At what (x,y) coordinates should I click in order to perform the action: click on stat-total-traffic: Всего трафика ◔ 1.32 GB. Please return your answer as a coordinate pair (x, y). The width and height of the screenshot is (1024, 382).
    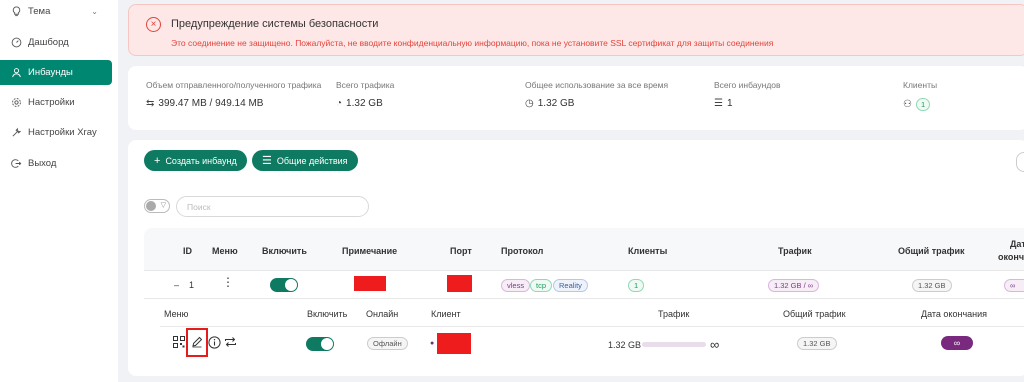
    Looking at the image, I should click on (365, 94).